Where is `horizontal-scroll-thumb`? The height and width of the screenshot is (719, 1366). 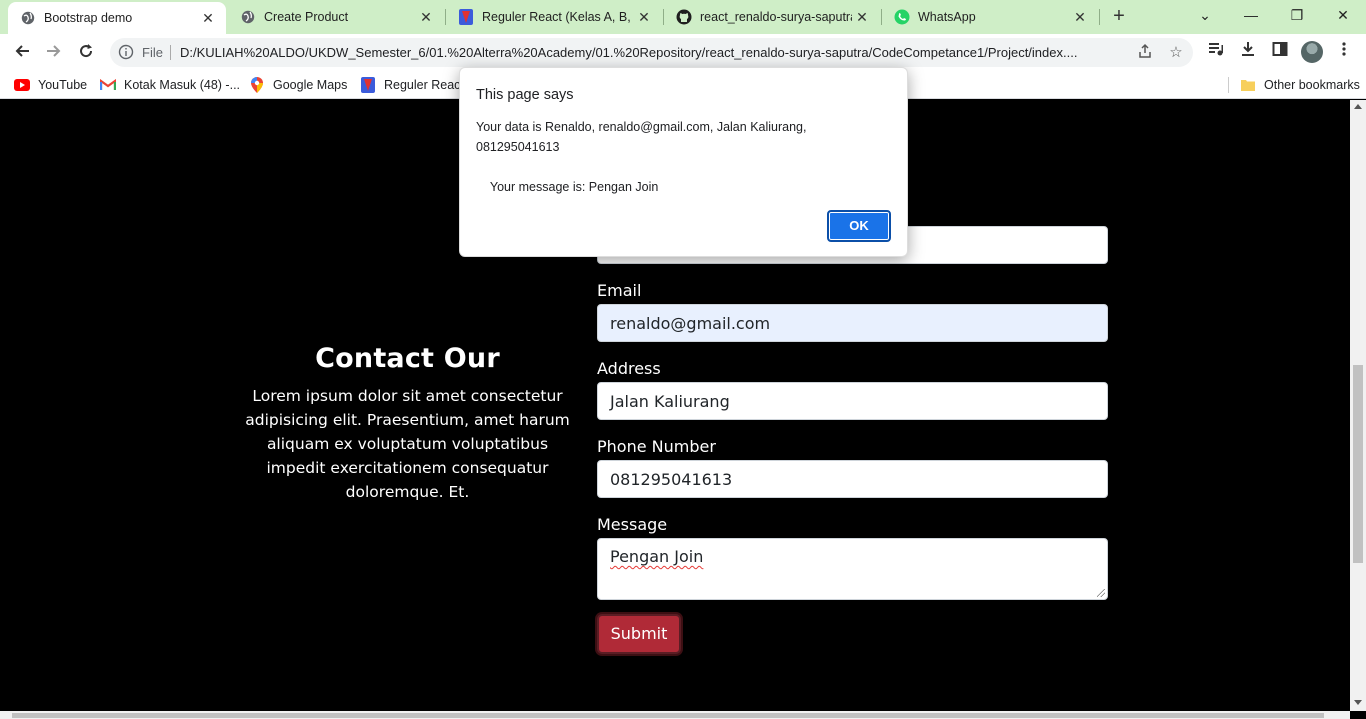 horizontal-scroll-thumb is located at coordinates (668, 715).